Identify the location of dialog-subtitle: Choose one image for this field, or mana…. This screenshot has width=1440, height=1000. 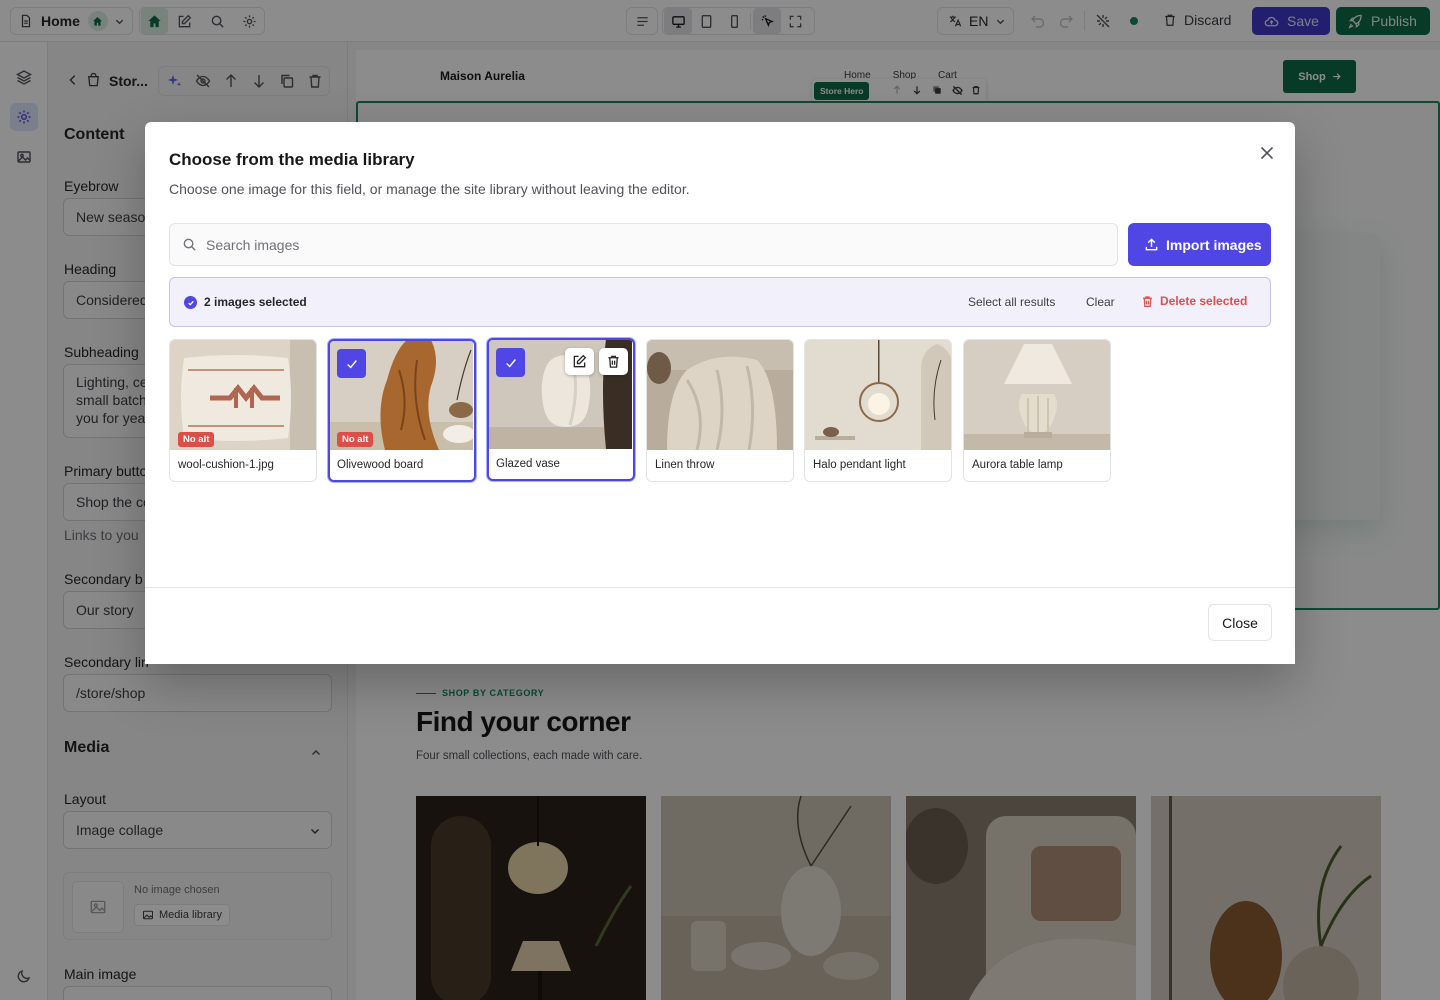
(429, 189).